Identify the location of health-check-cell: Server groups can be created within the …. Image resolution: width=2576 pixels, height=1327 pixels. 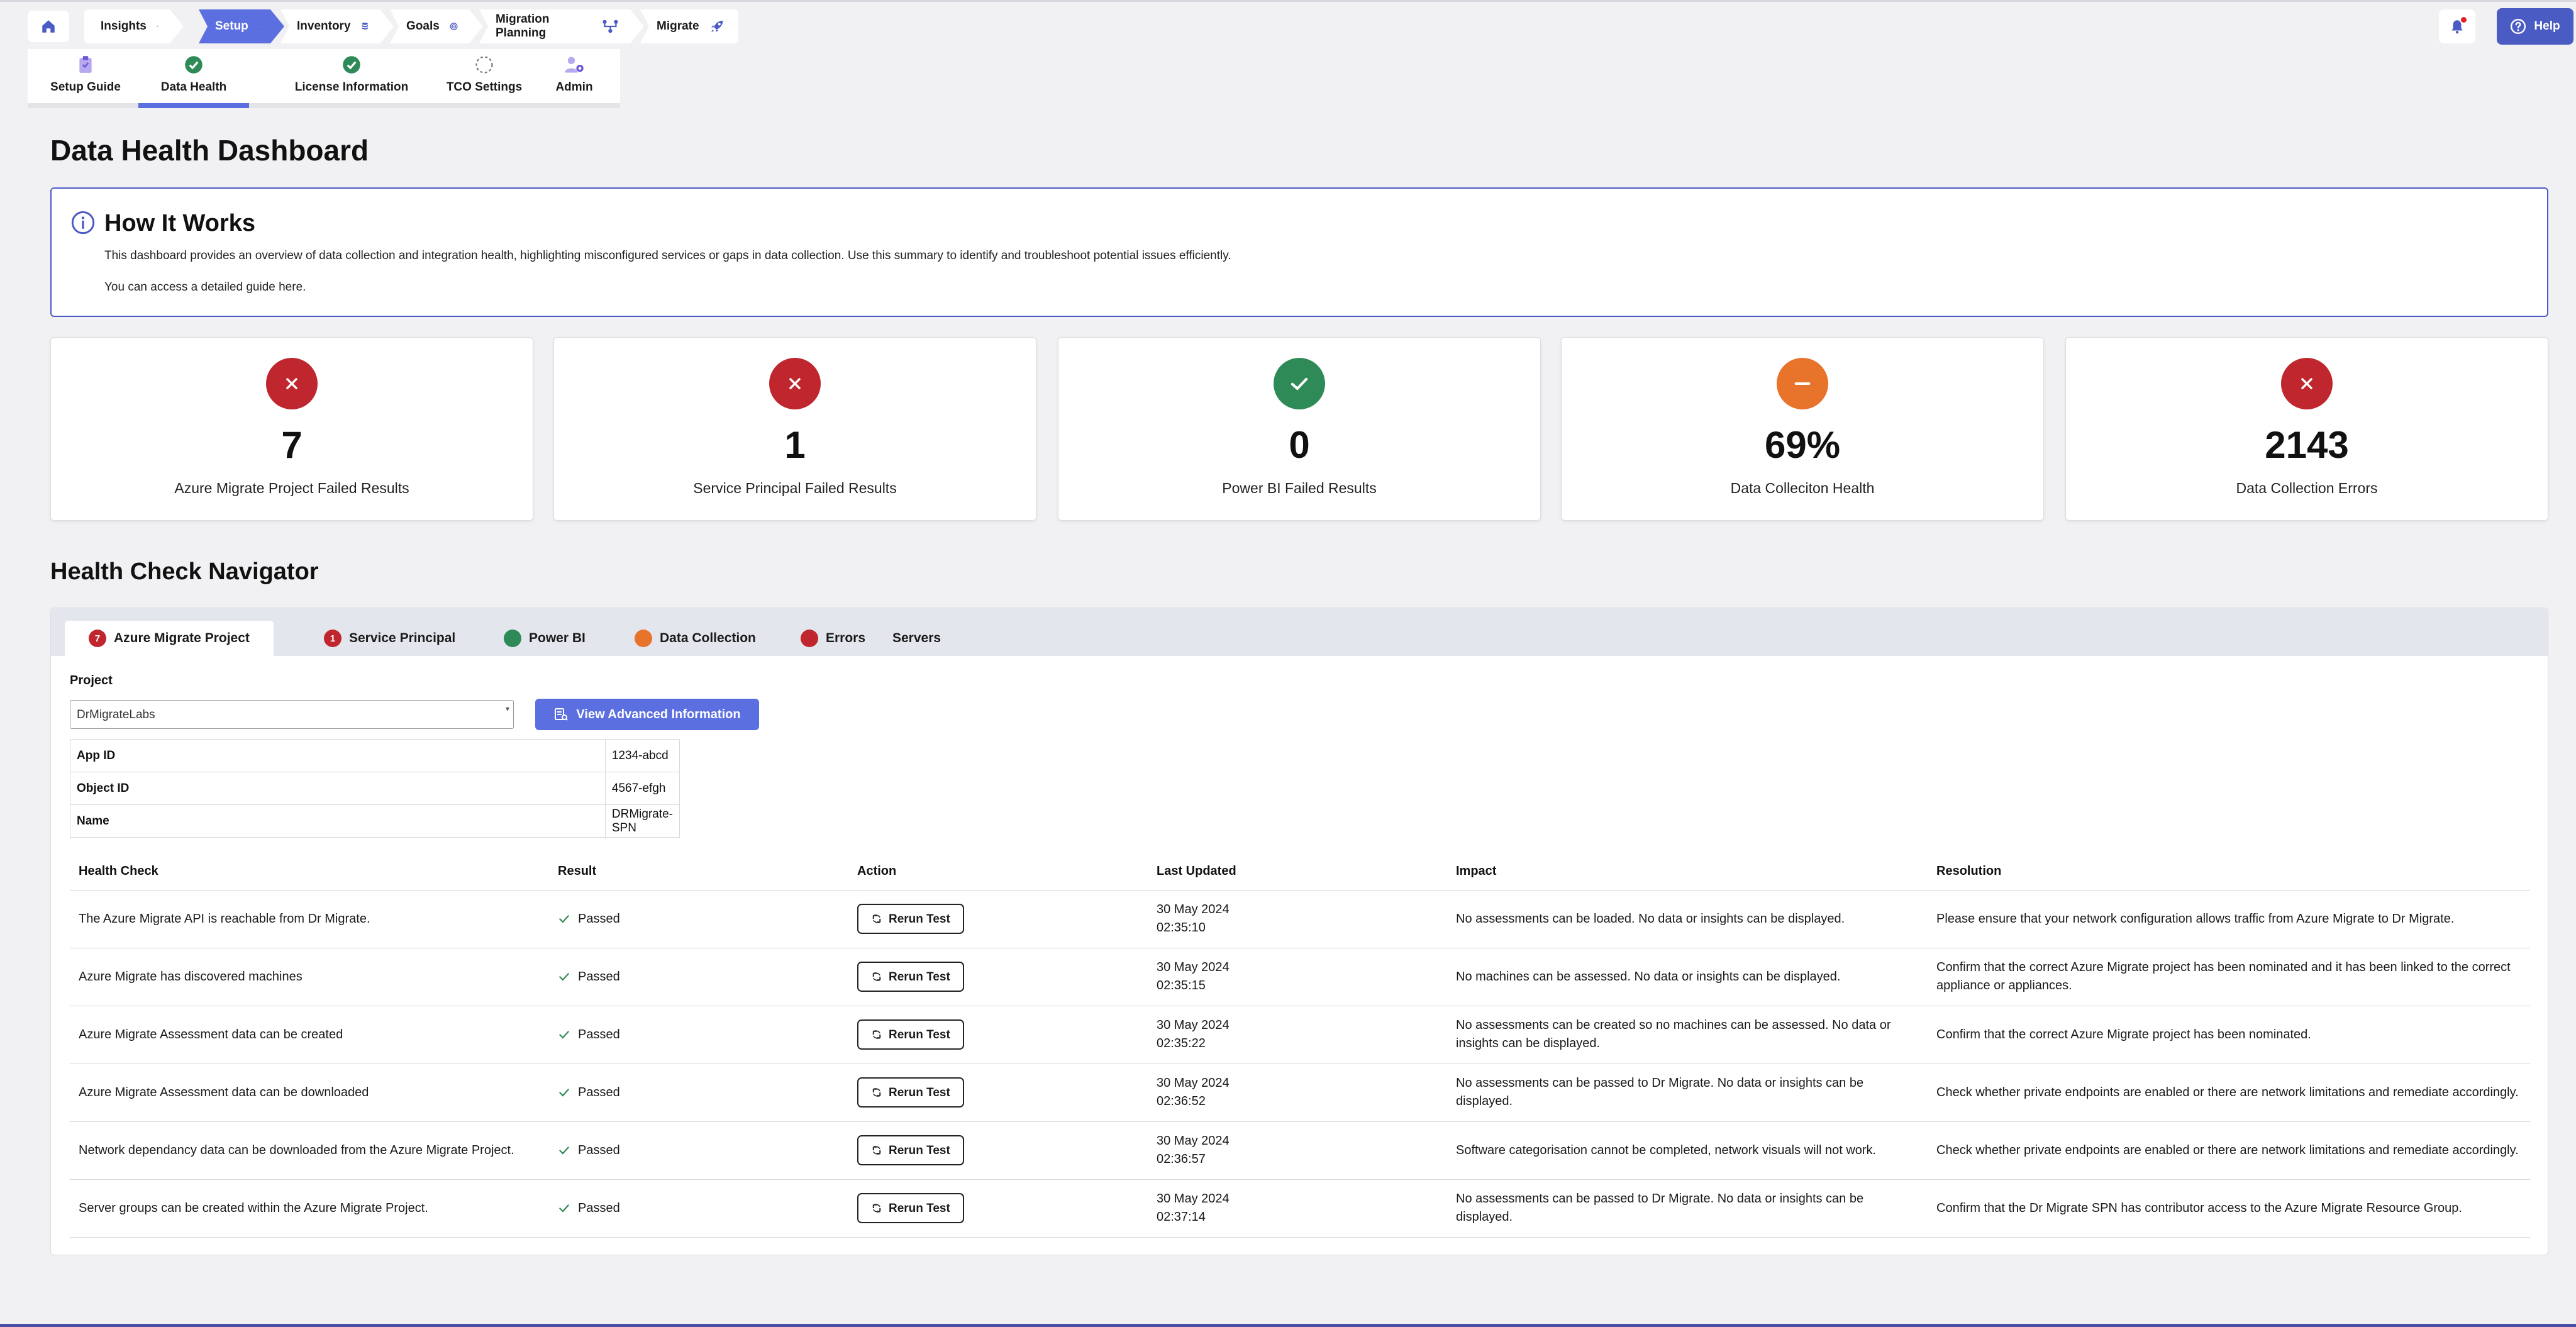
(309, 1208).